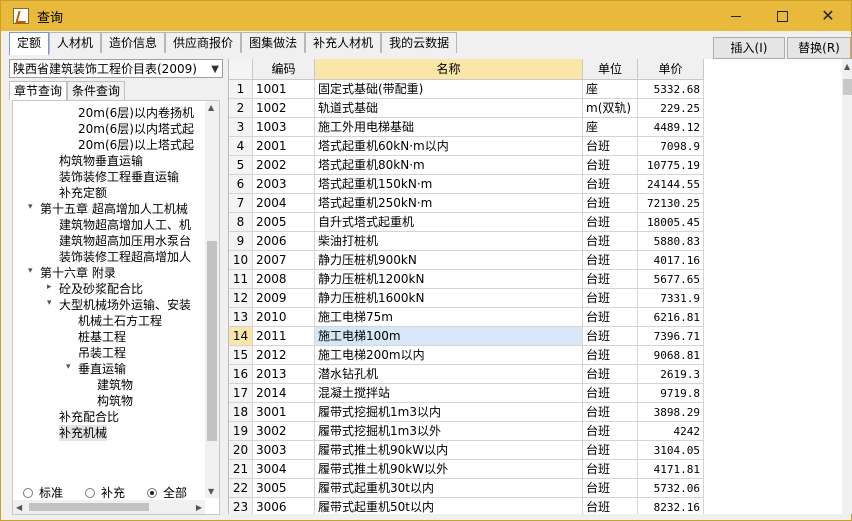  I want to click on code-cell: 2006, so click(284, 241).